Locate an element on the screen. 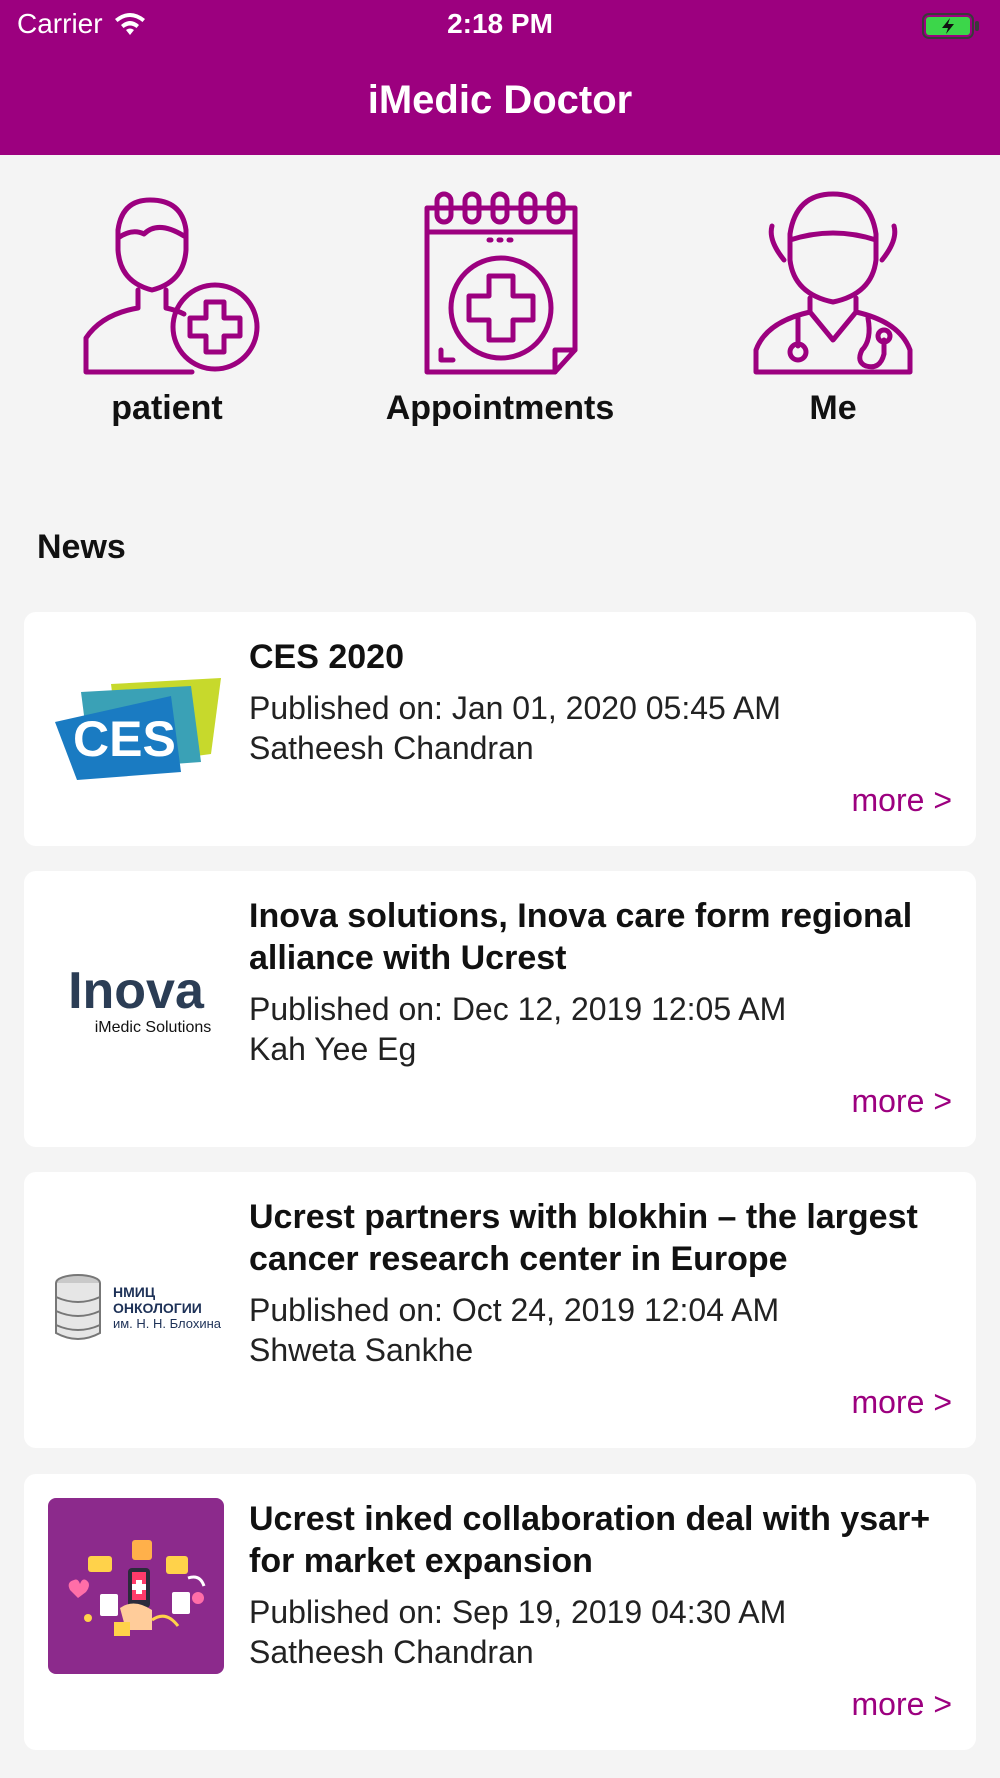 The width and height of the screenshot is (1000, 1778). inova-logo: Inova iMedic Solutions is located at coordinates (136, 1001).